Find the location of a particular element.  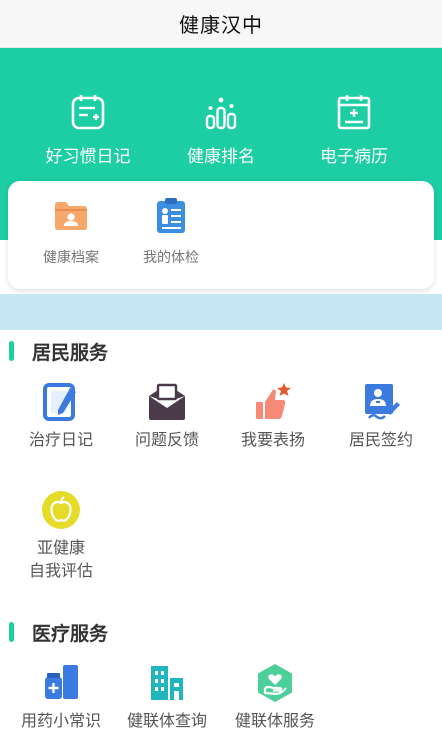

tablet-pen-icon is located at coordinates (59, 402).